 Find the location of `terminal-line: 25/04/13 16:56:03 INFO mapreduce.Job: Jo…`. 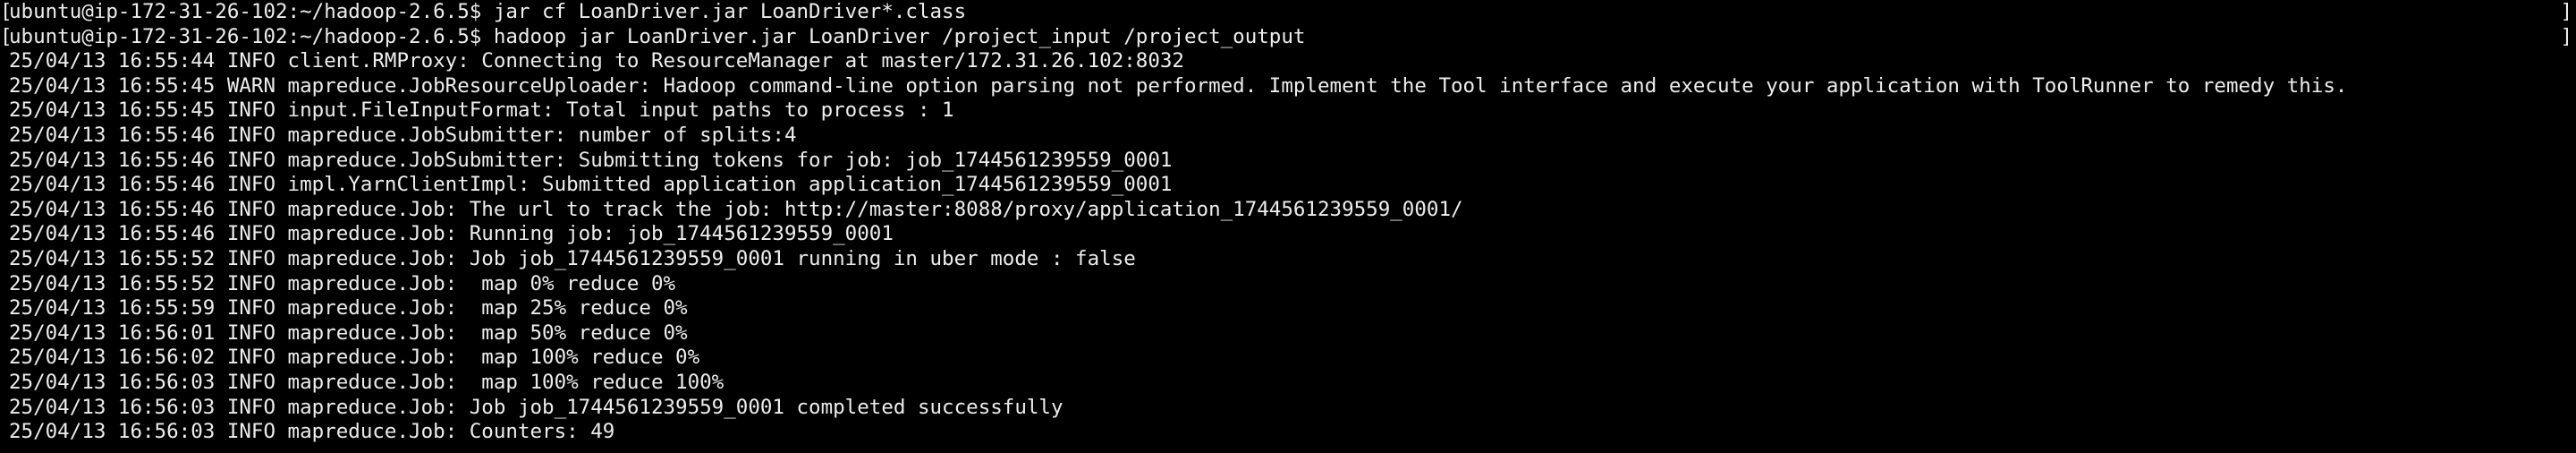

terminal-line: 25/04/13 16:56:03 INFO mapreduce.Job: Jo… is located at coordinates (1279, 408).